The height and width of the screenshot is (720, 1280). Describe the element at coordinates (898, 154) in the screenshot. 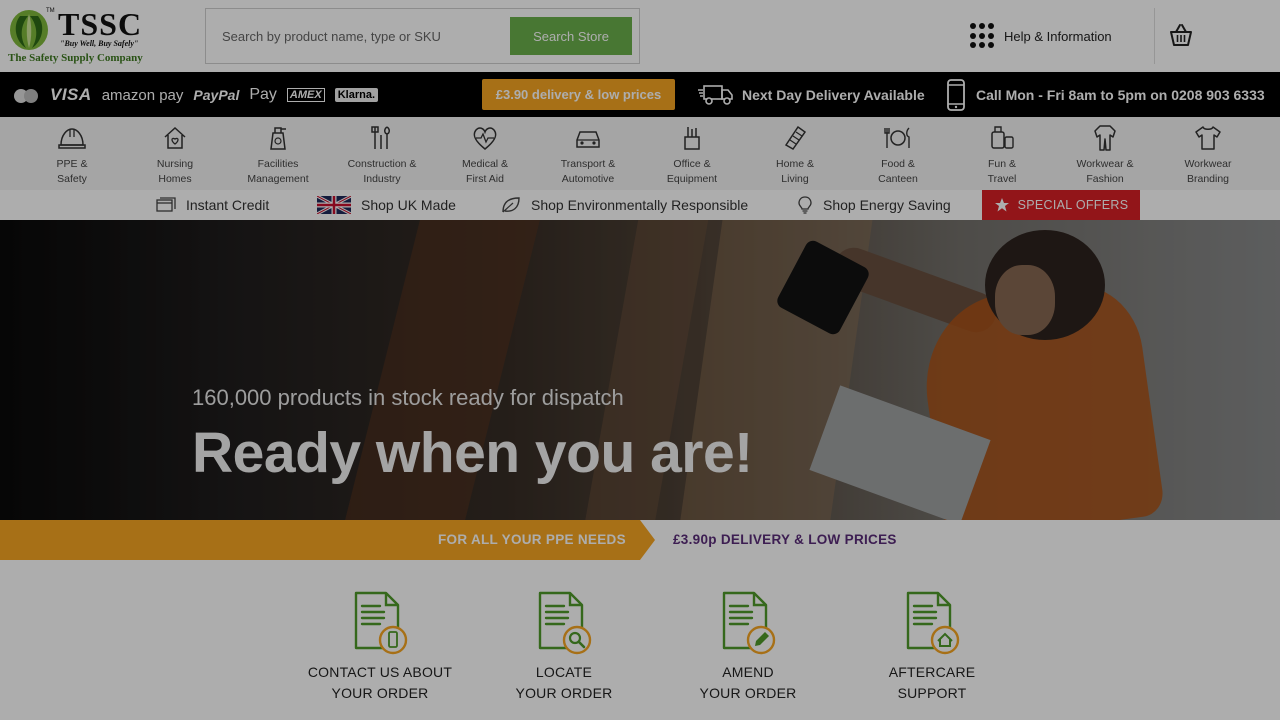

I see `category-food-canteen: Food & Canteen` at that location.